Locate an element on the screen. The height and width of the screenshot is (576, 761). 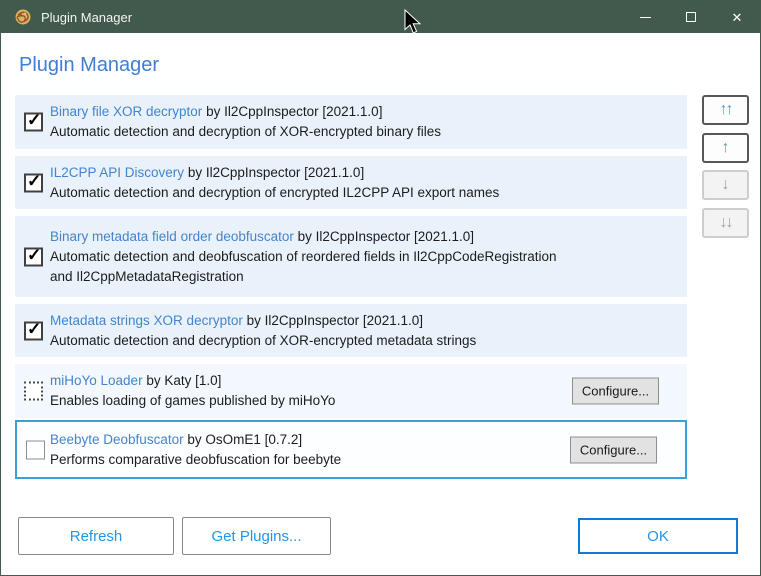
plugin-name-link: Binary file XOR decryptor is located at coordinates (126, 111).